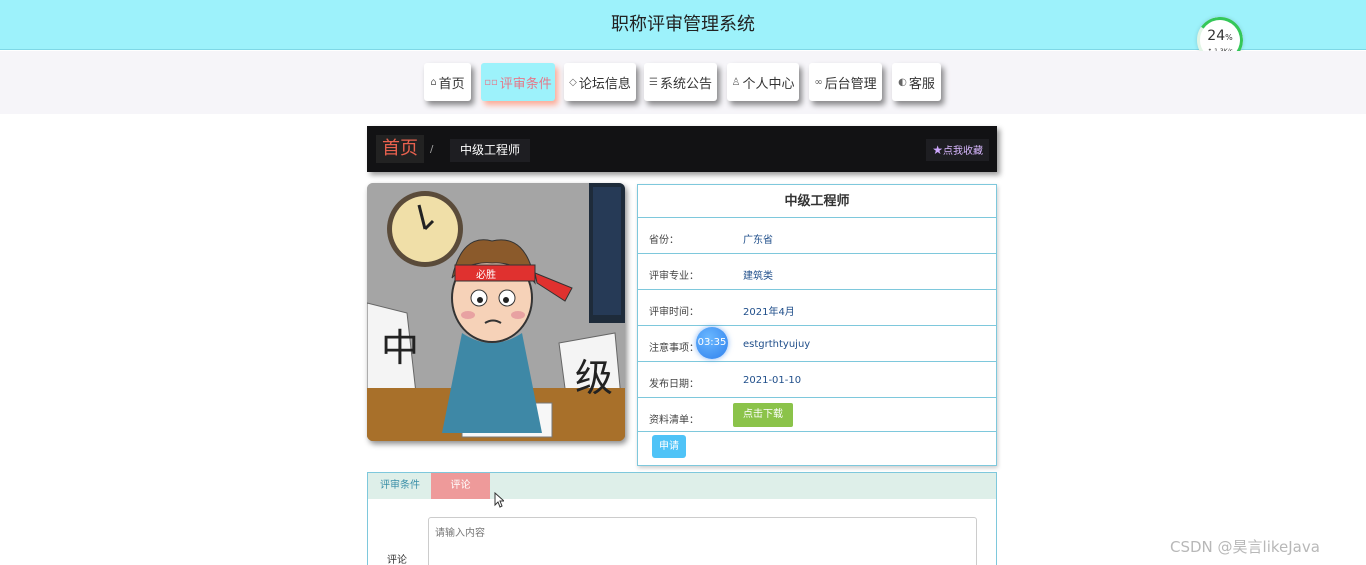 This screenshot has width=1366, height=565. Describe the element at coordinates (758, 276) in the screenshot. I see `detail-value: 建筑类` at that location.